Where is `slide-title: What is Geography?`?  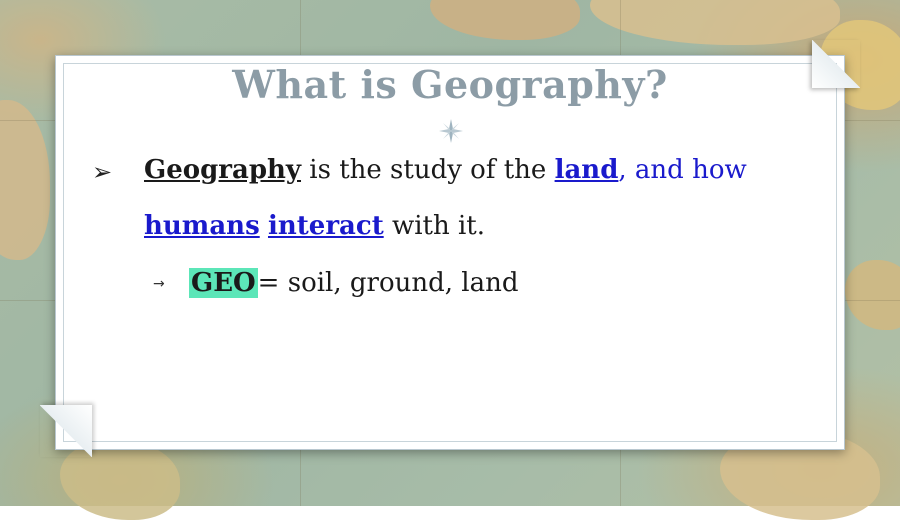
slide-title: What is Geography? is located at coordinates (450, 84).